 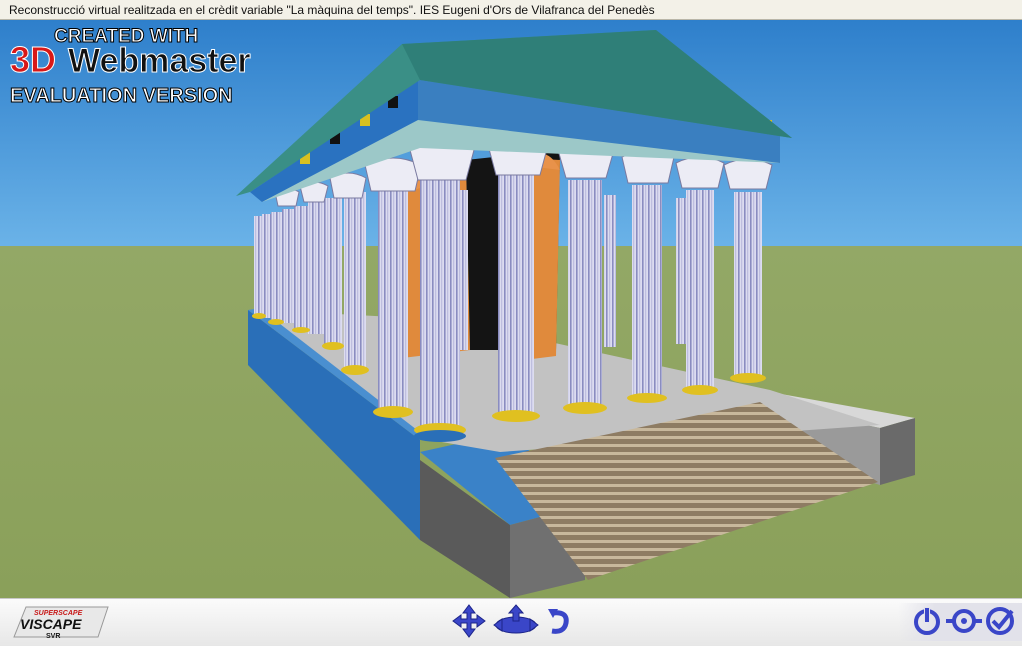 I want to click on logo-svr: SVR, so click(x=53, y=636).